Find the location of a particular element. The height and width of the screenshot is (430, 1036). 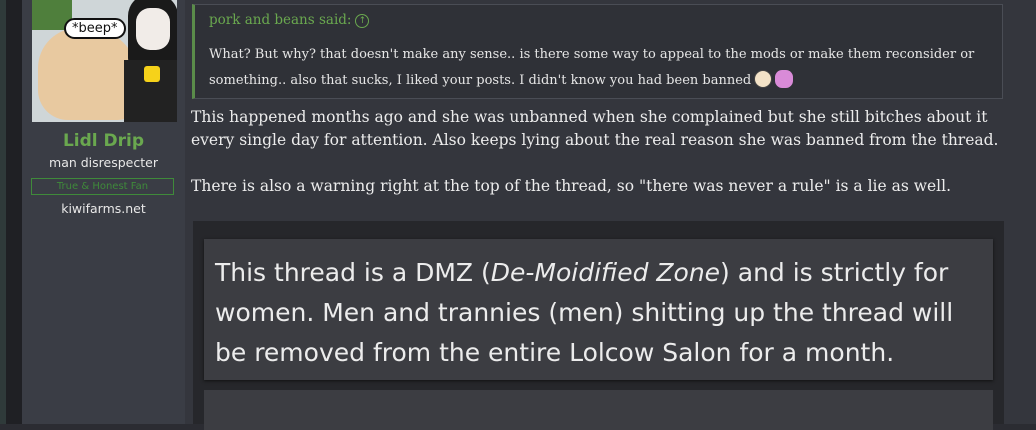

page-edge is located at coordinates (11, 212).